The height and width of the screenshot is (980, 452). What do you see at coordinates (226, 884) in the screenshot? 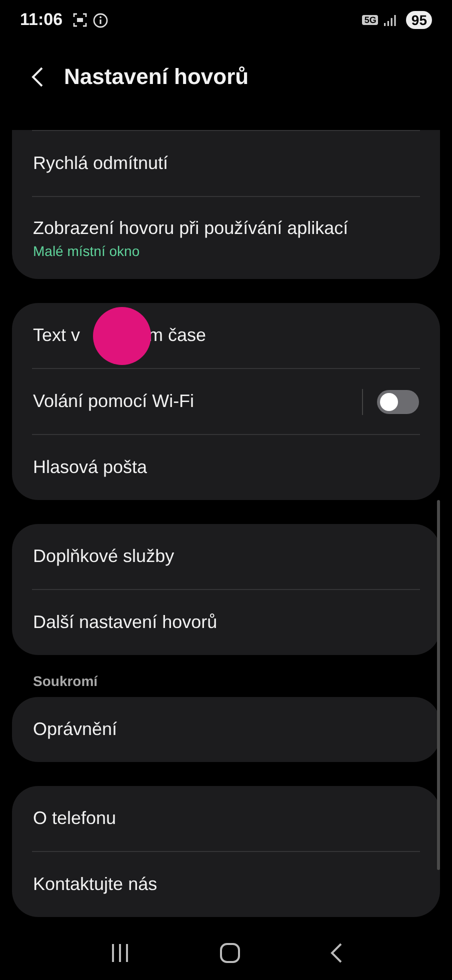
I see `settings-item: Kontaktujte nás` at bounding box center [226, 884].